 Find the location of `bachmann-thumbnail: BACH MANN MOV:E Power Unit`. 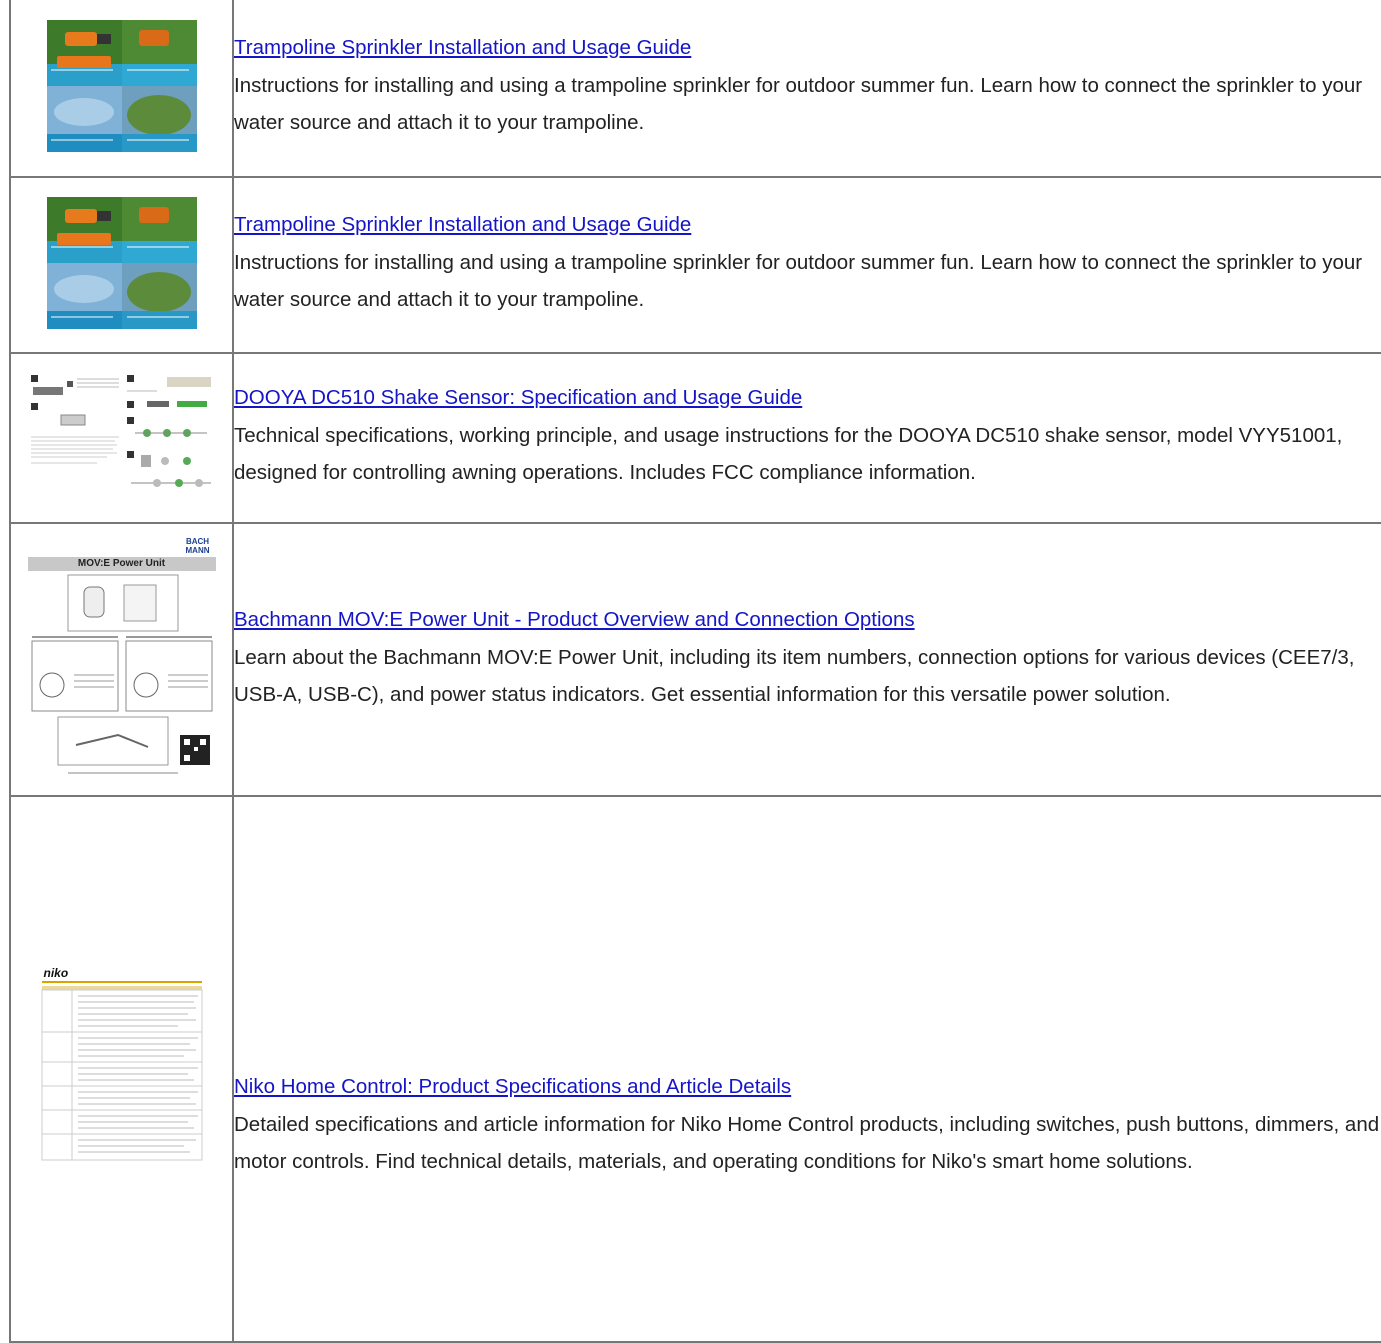

bachmann-thumbnail: BACH MANN MOV:E Power Unit is located at coordinates (121, 657).